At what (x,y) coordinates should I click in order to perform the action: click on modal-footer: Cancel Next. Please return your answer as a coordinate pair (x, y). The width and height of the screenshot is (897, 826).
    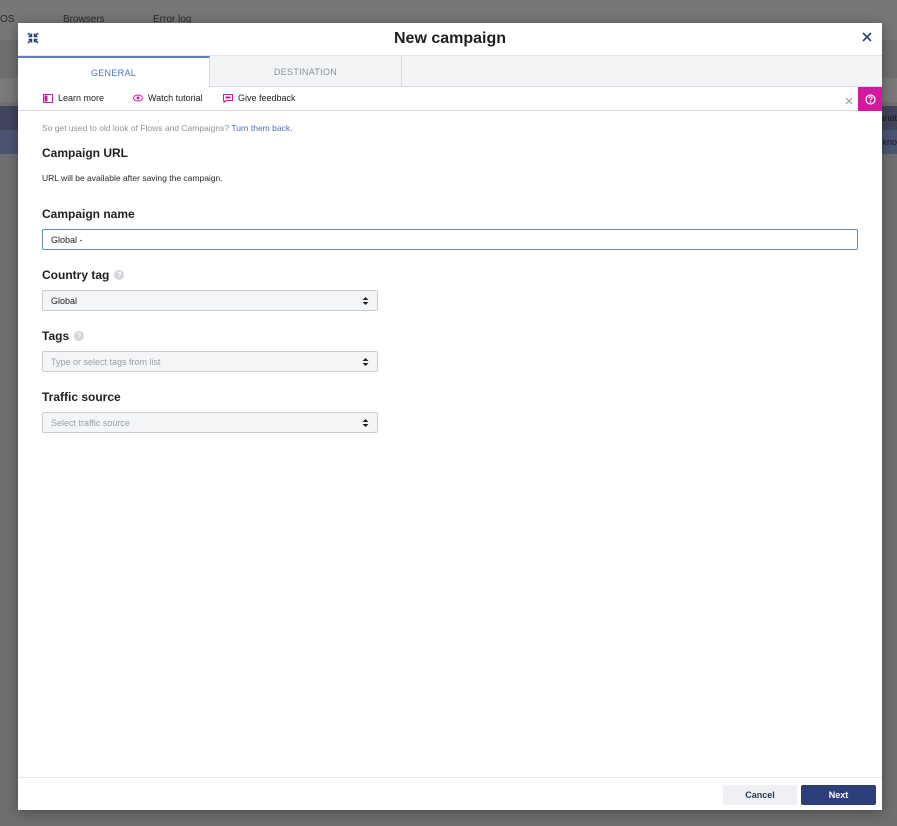
    Looking at the image, I should click on (450, 793).